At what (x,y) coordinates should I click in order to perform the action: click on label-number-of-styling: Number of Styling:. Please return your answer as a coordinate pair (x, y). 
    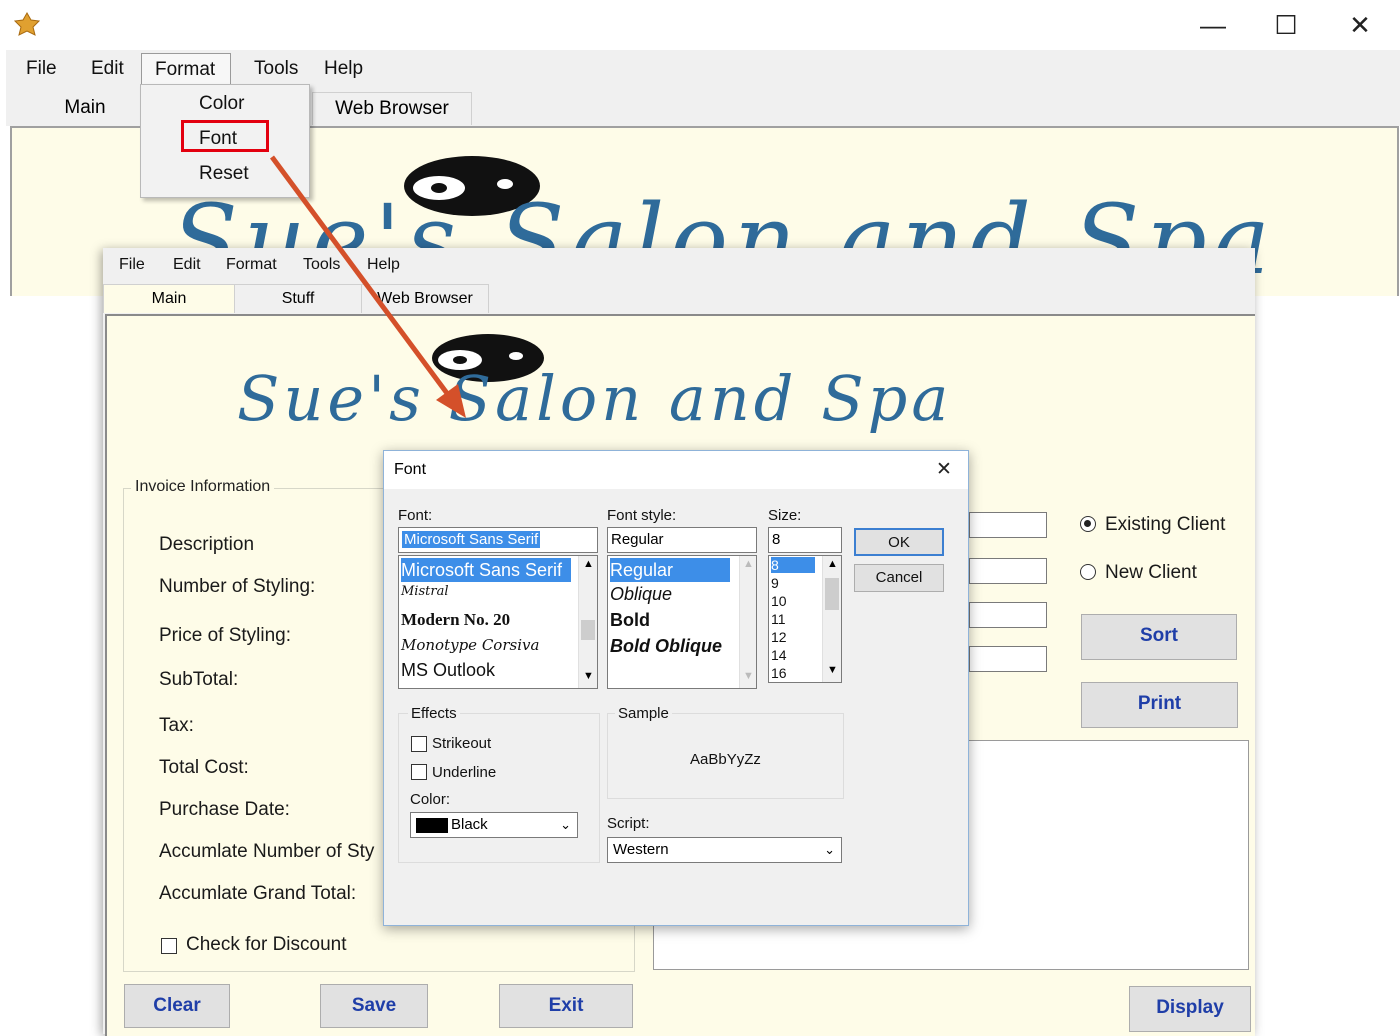
    Looking at the image, I should click on (237, 586).